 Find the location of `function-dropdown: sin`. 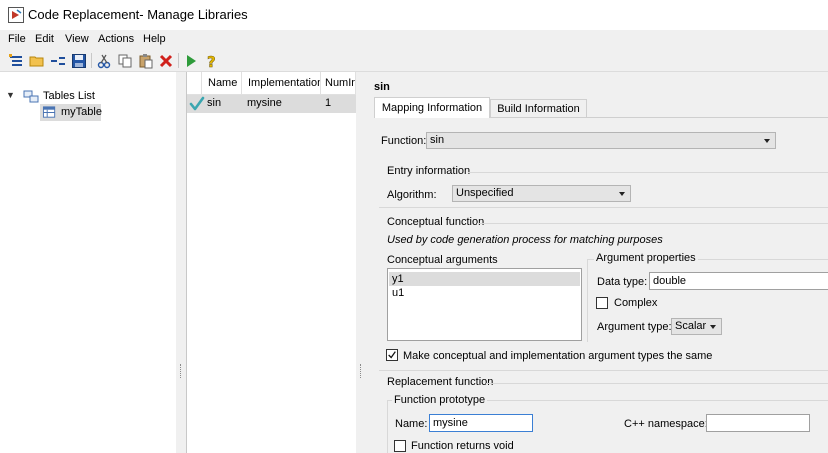

function-dropdown: sin is located at coordinates (601, 140).